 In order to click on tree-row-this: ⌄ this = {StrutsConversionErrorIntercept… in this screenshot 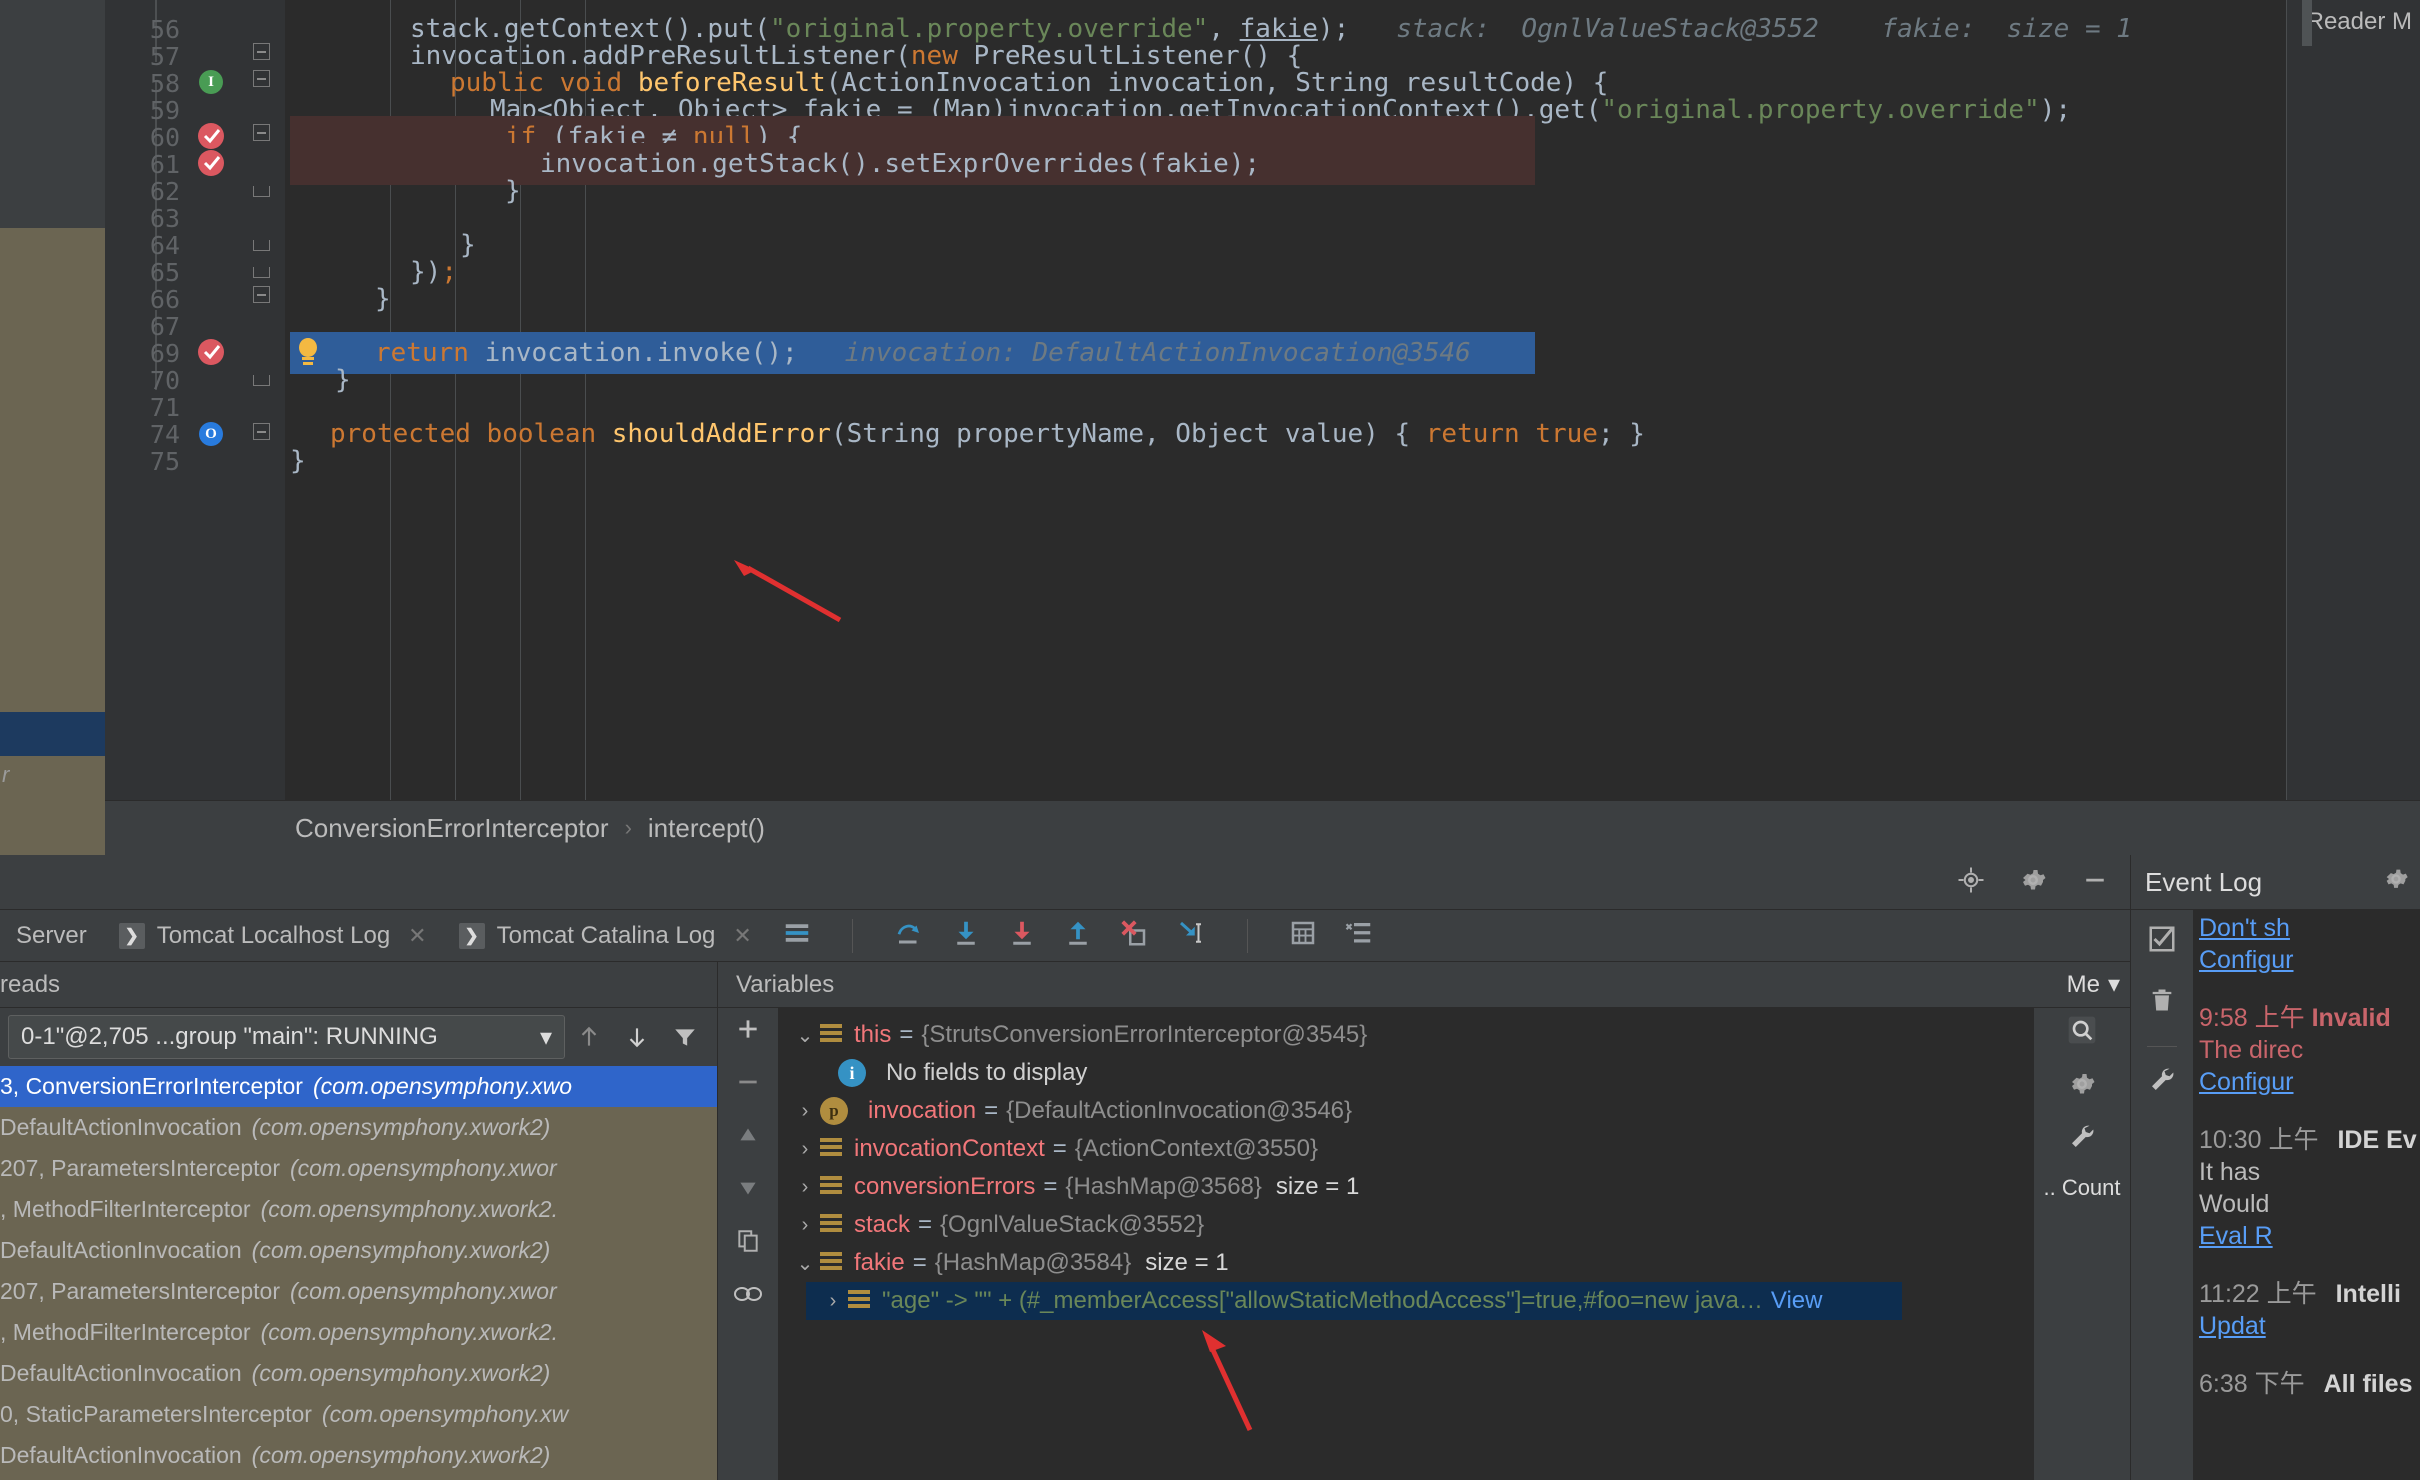, I will do `click(1406, 1035)`.